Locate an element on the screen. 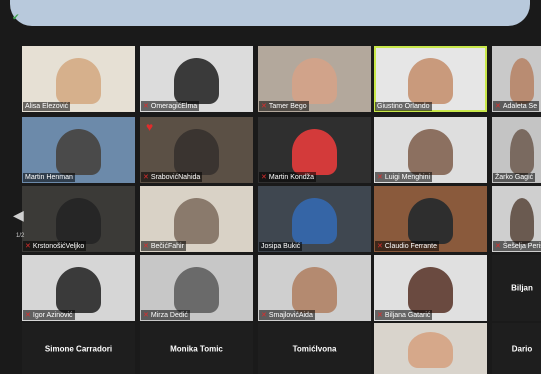 This screenshot has height=374, width=541. participant-label: ✕ Martin Kondža is located at coordinates (288, 177).